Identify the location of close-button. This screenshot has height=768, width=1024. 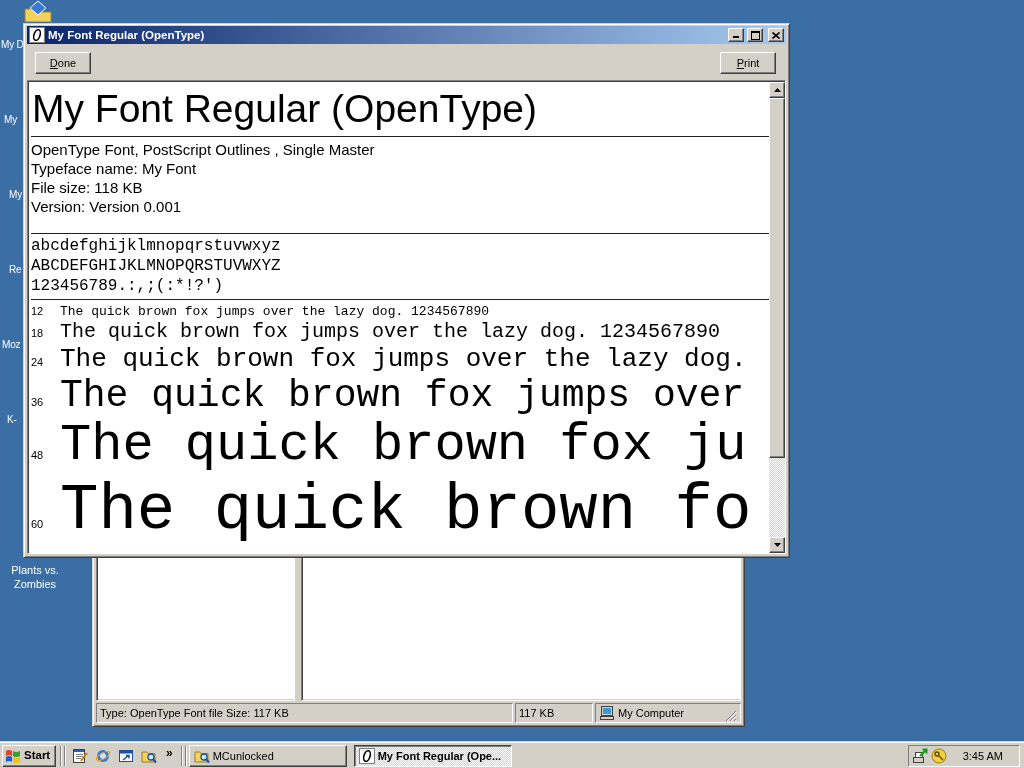
(776, 35).